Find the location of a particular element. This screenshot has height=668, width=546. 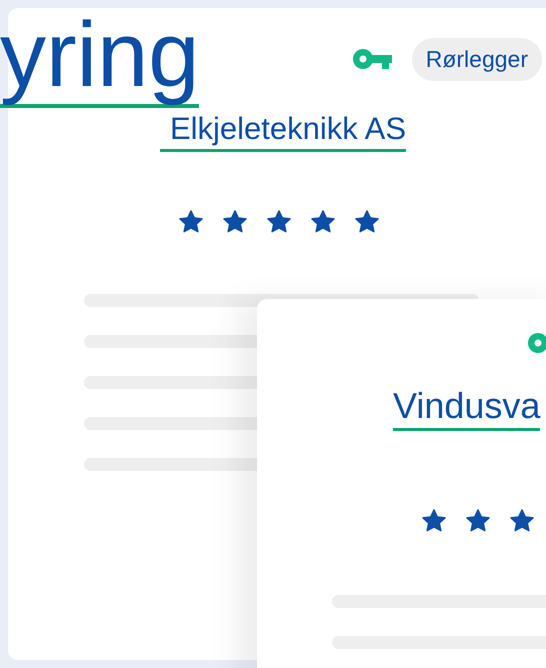

key-icon is located at coordinates (372, 59).